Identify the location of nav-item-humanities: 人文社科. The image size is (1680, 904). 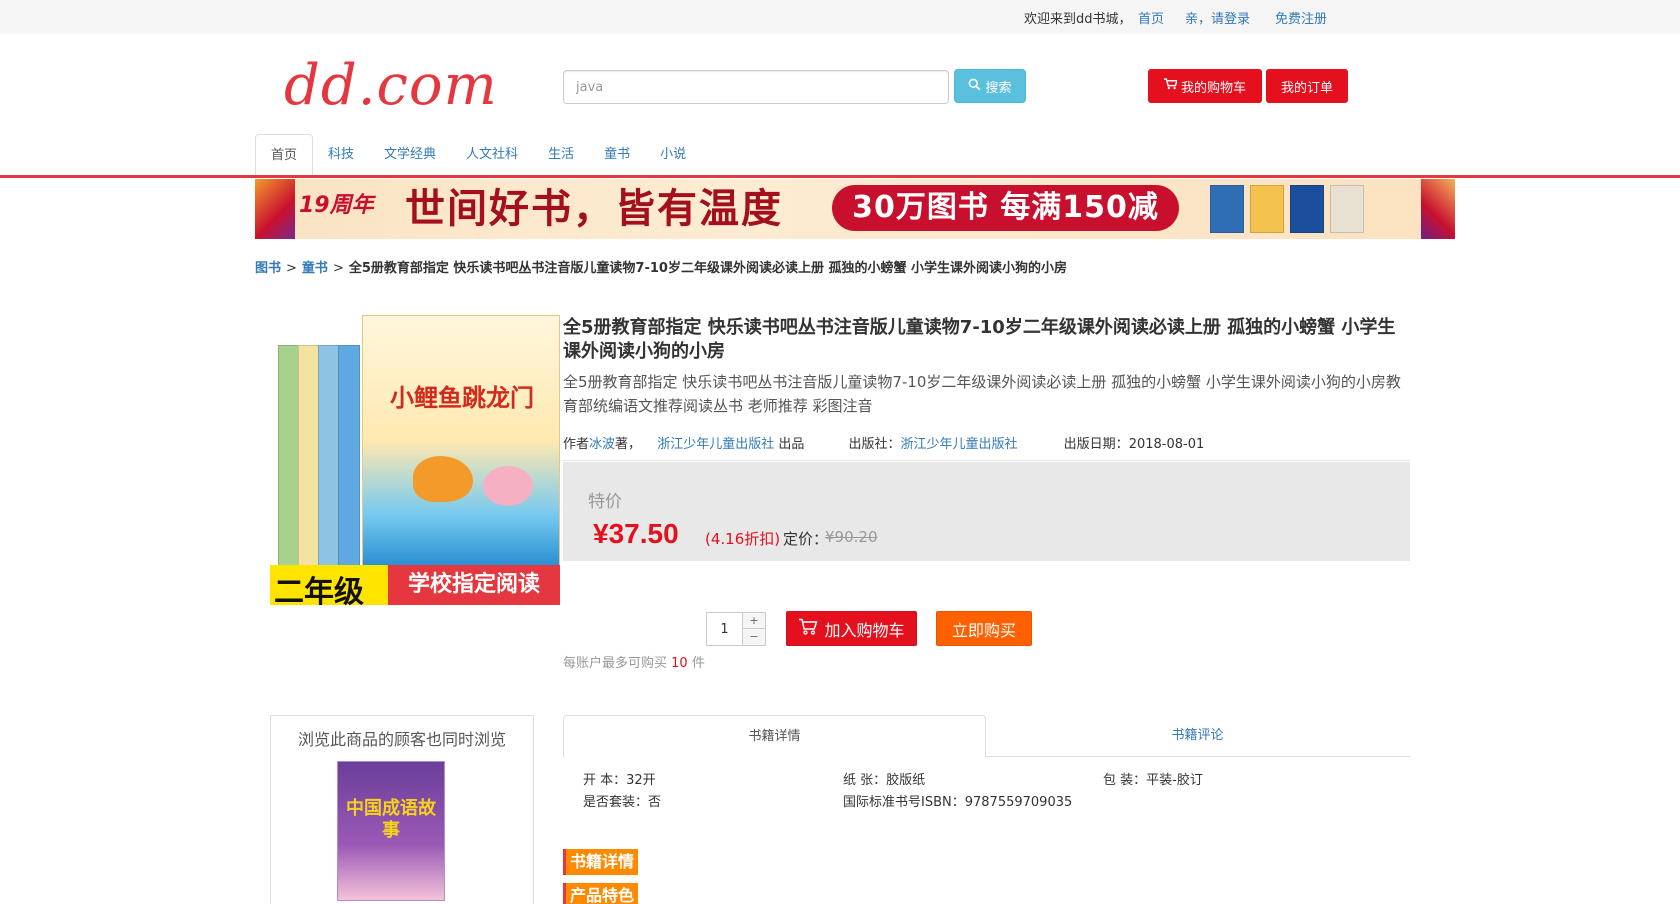
(492, 155).